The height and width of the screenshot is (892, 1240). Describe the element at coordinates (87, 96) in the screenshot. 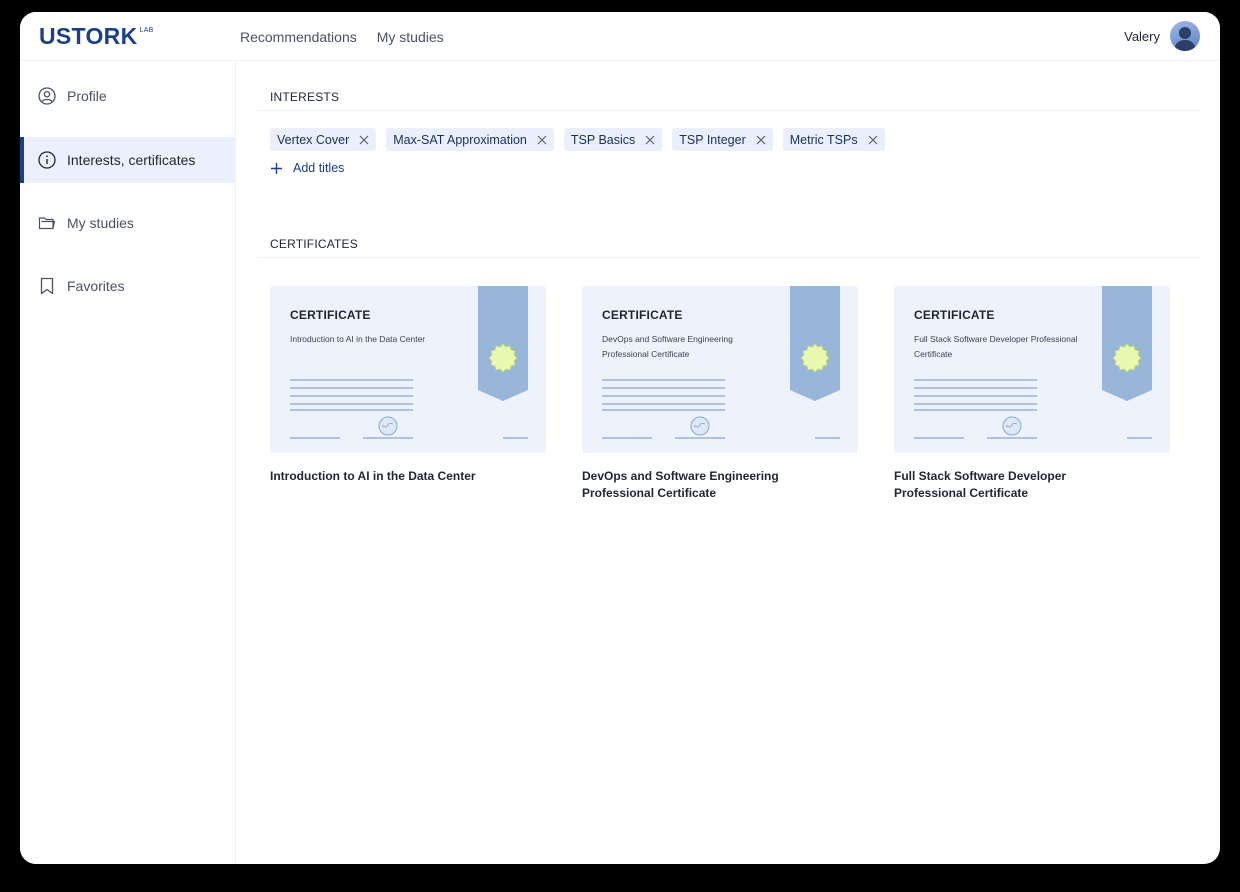

I see `sidebar-item-label: Profile` at that location.